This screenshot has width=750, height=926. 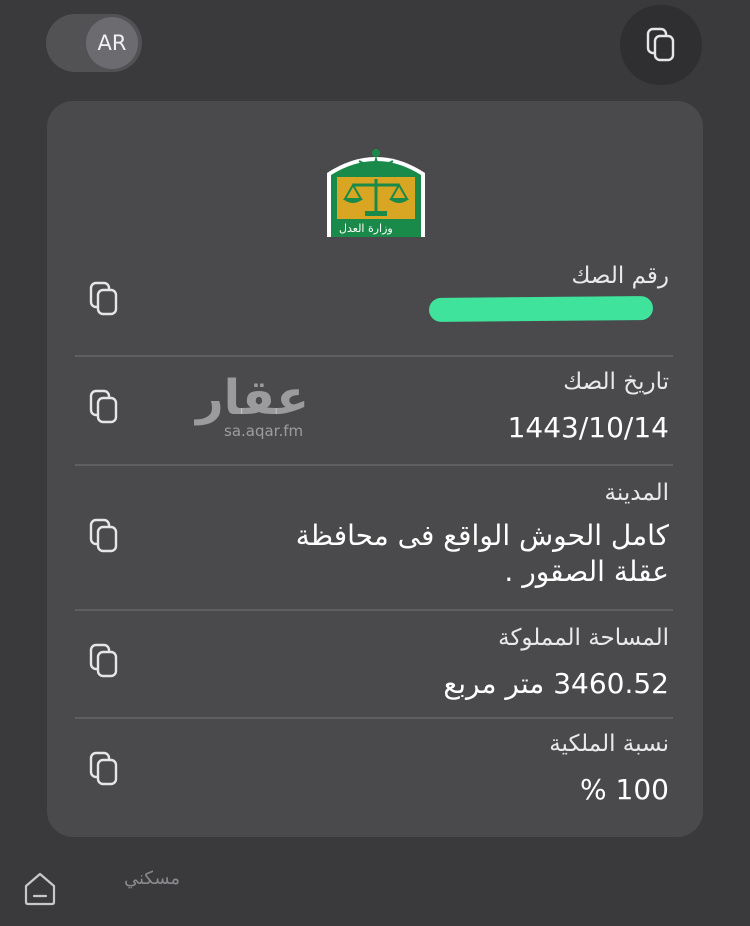 What do you see at coordinates (374, 301) in the screenshot?
I see `field-deed-number: رقم الصك` at bounding box center [374, 301].